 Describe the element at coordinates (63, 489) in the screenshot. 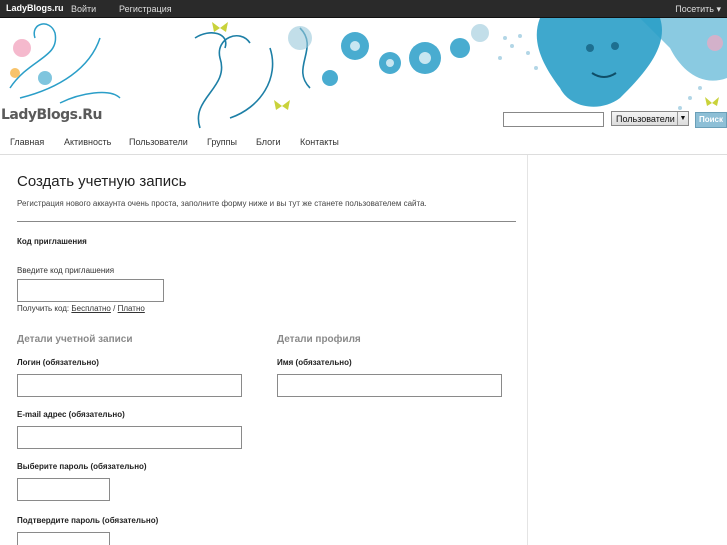

I see `password-input` at that location.